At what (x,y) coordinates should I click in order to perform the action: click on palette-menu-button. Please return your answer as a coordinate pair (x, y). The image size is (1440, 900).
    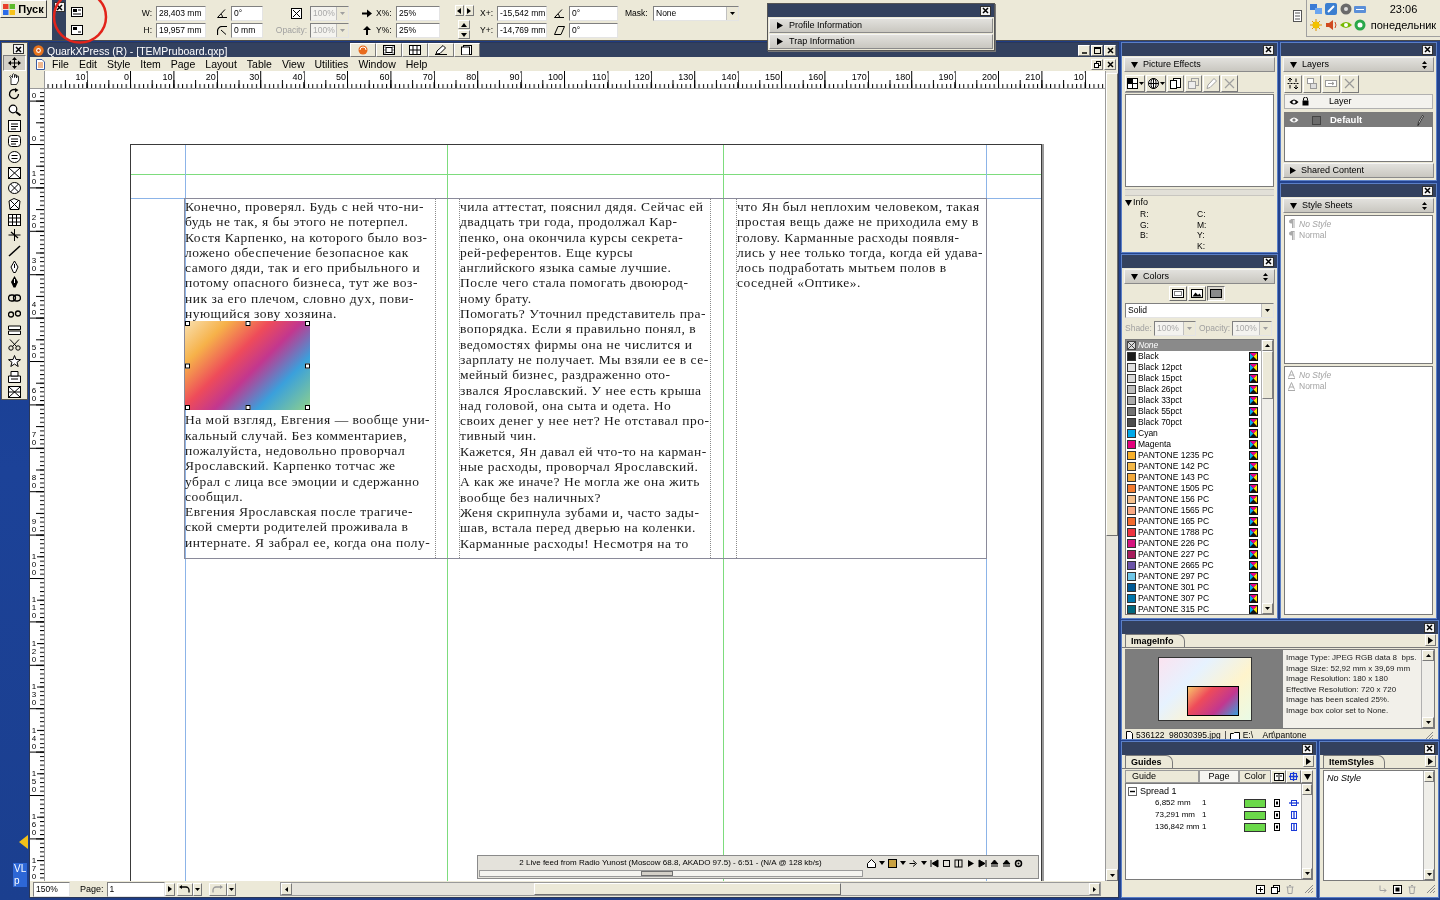
    Looking at the image, I should click on (1308, 761).